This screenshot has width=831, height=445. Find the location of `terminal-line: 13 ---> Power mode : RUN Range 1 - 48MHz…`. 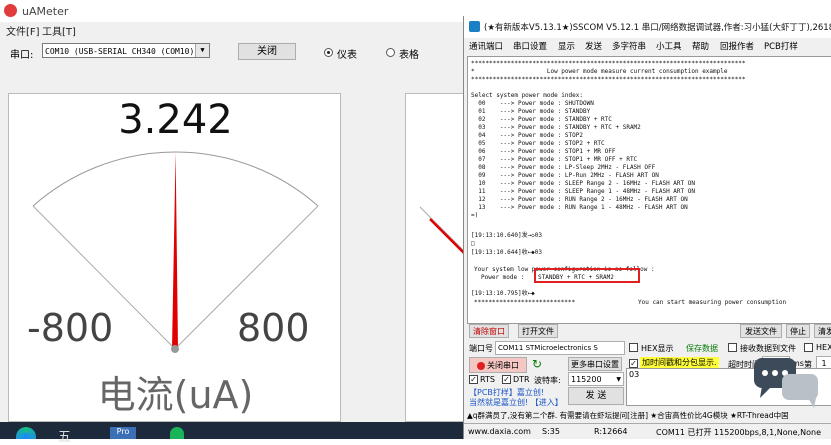

terminal-line: 13 ---> Power mode : RUN Range 1 - 48MHz… is located at coordinates (579, 207).